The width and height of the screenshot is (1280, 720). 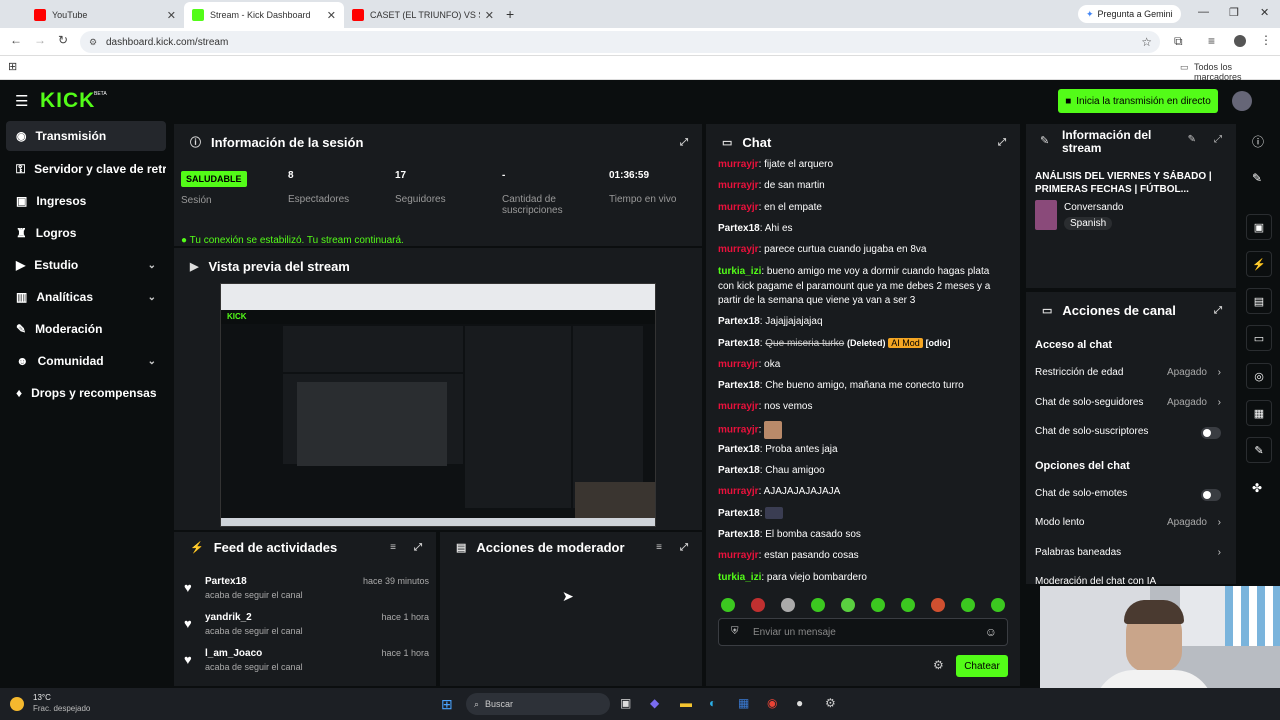 I want to click on send-chat-button: Chatear, so click(x=982, y=666).